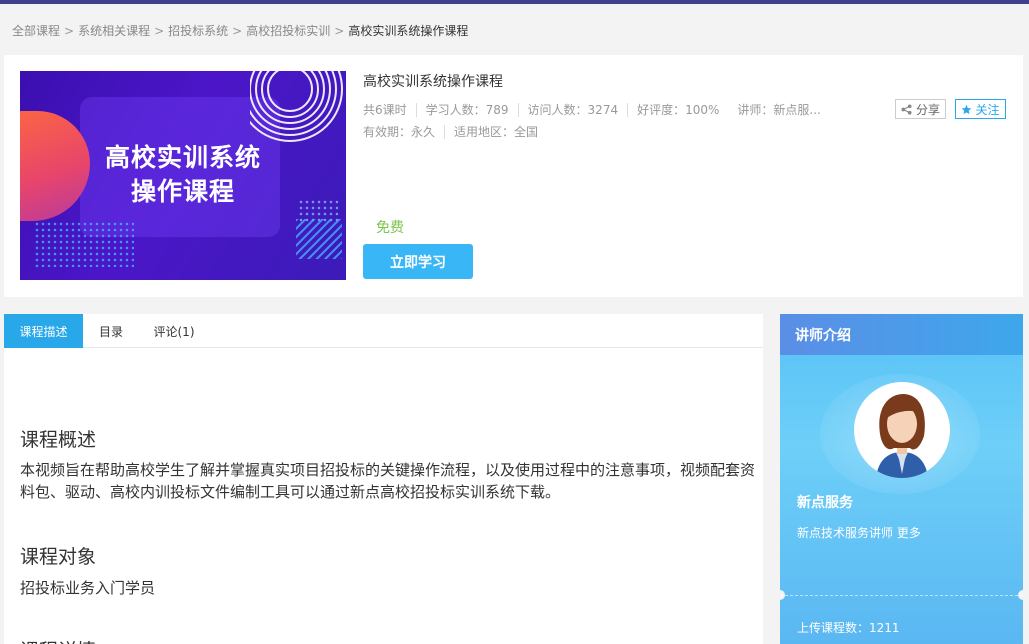 The width and height of the screenshot is (1029, 644). Describe the element at coordinates (902, 436) in the screenshot. I see `teacher-avatar-illustration` at that location.